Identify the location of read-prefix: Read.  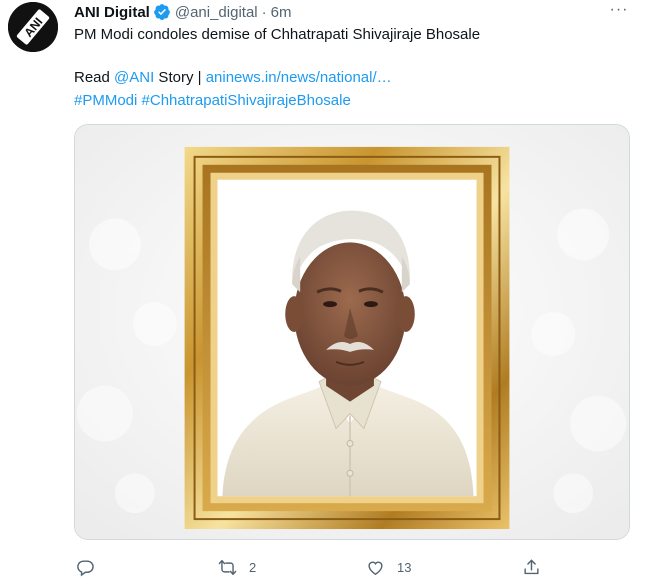
(94, 77).